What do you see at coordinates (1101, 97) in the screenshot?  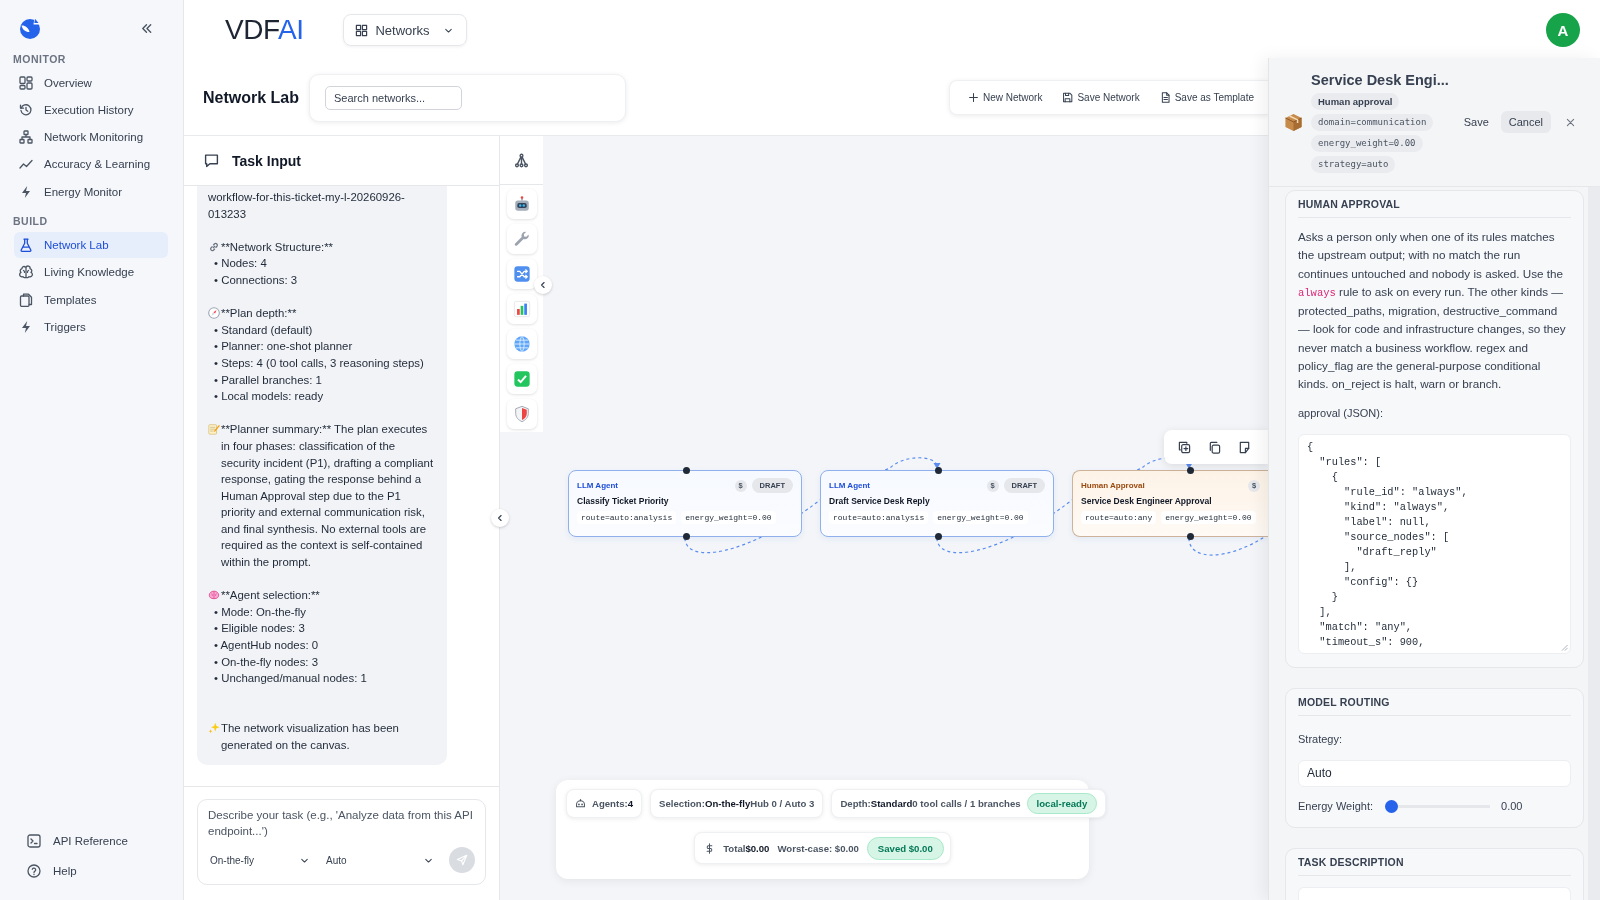 I see `toolbar-button: Save Network` at bounding box center [1101, 97].